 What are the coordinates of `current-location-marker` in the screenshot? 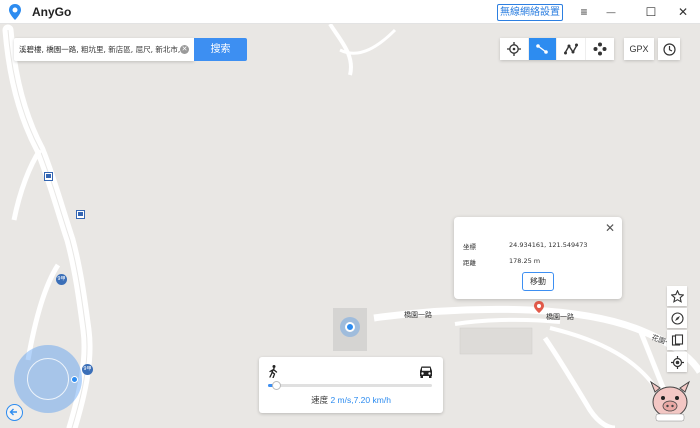 It's located at (350, 327).